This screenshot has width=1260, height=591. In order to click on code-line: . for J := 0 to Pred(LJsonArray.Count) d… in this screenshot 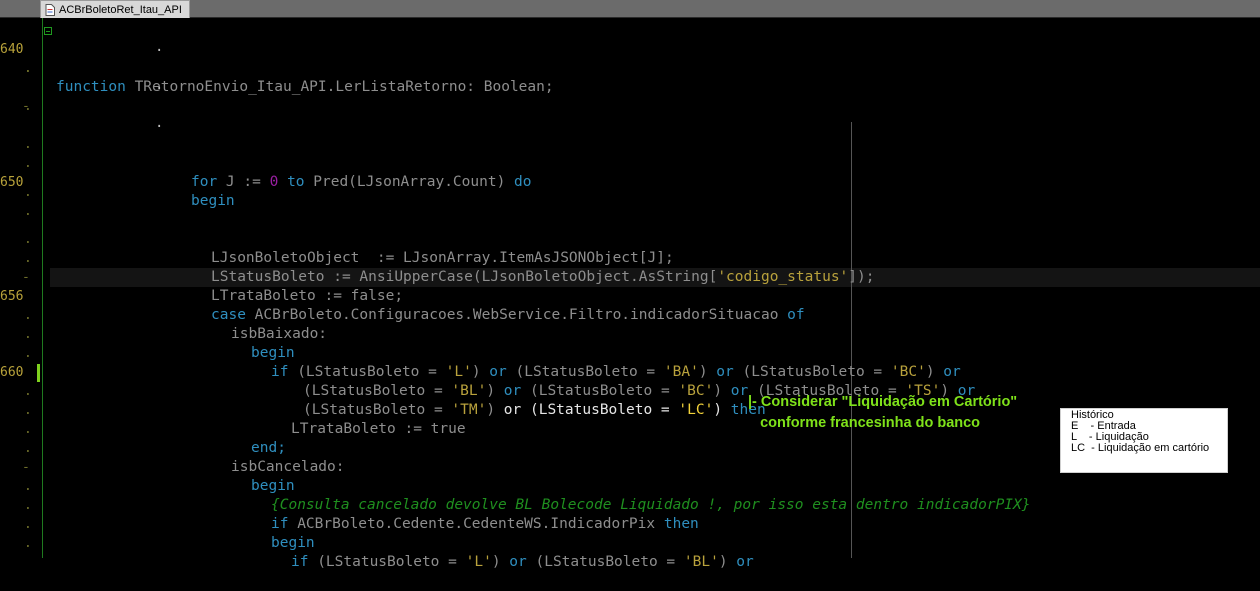, I will do `click(278, 173)`.